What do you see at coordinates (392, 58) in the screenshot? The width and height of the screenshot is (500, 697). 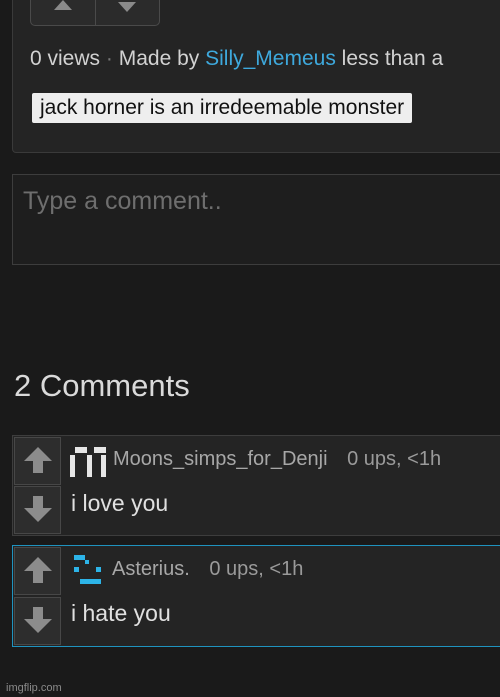 I see `post-time: less than a` at bounding box center [392, 58].